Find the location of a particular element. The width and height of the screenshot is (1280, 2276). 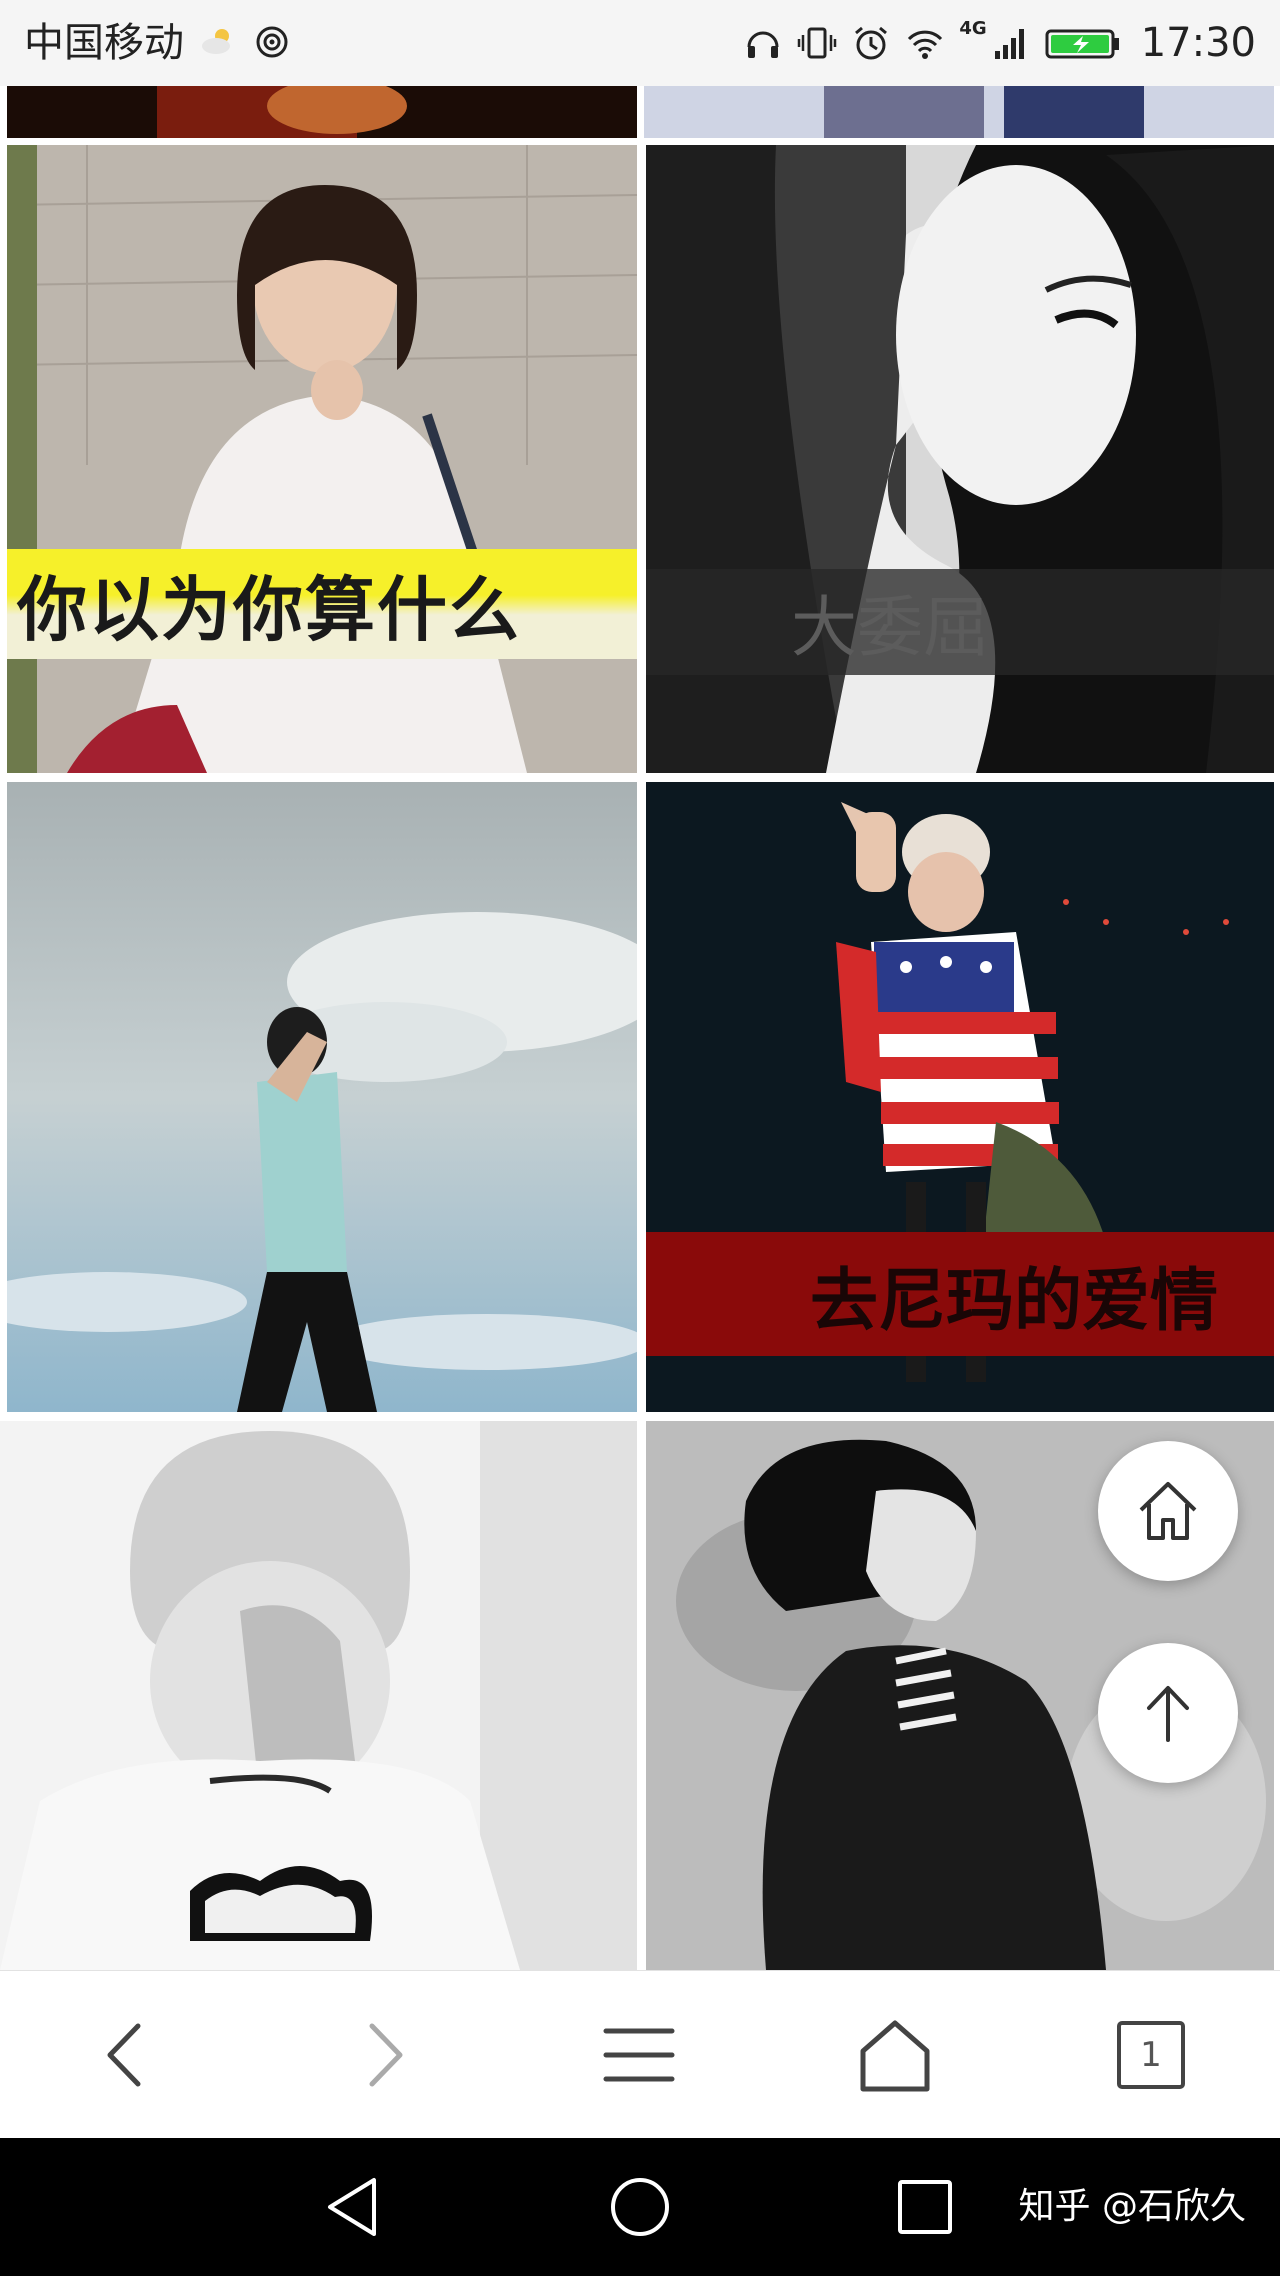

nav-recents-button is located at coordinates (925, 2207).